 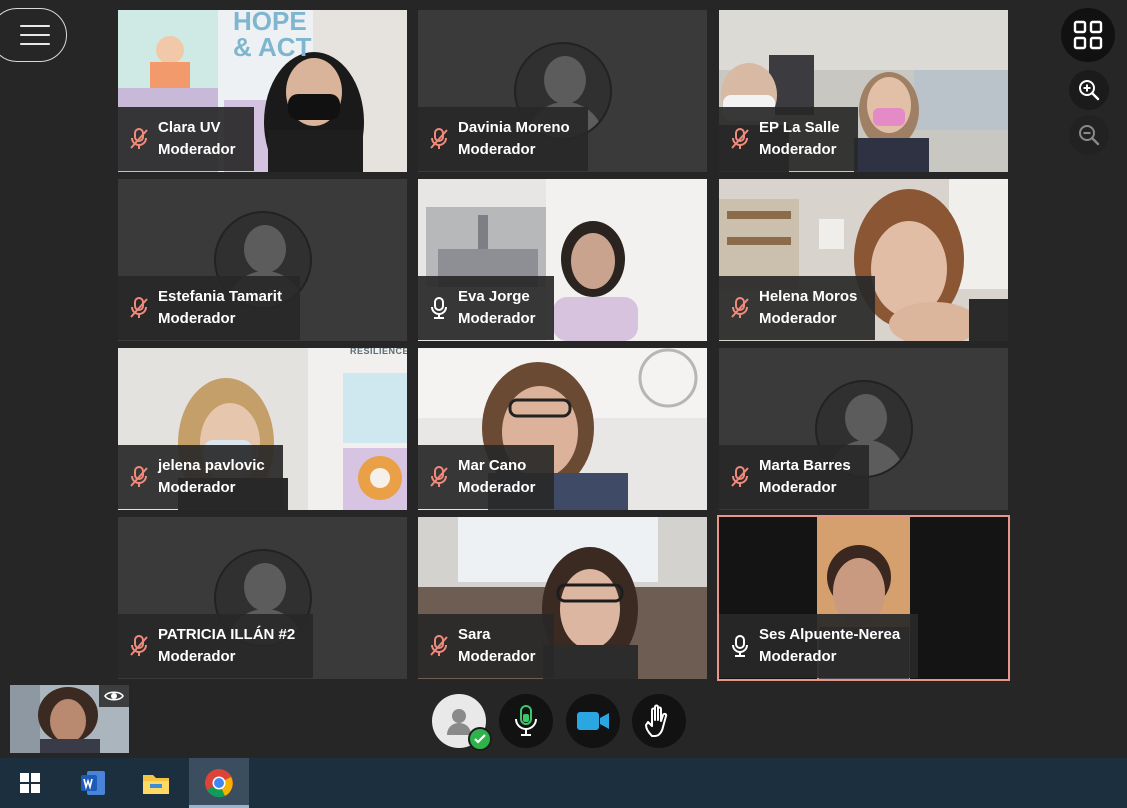 I want to click on camera-button, so click(x=593, y=721).